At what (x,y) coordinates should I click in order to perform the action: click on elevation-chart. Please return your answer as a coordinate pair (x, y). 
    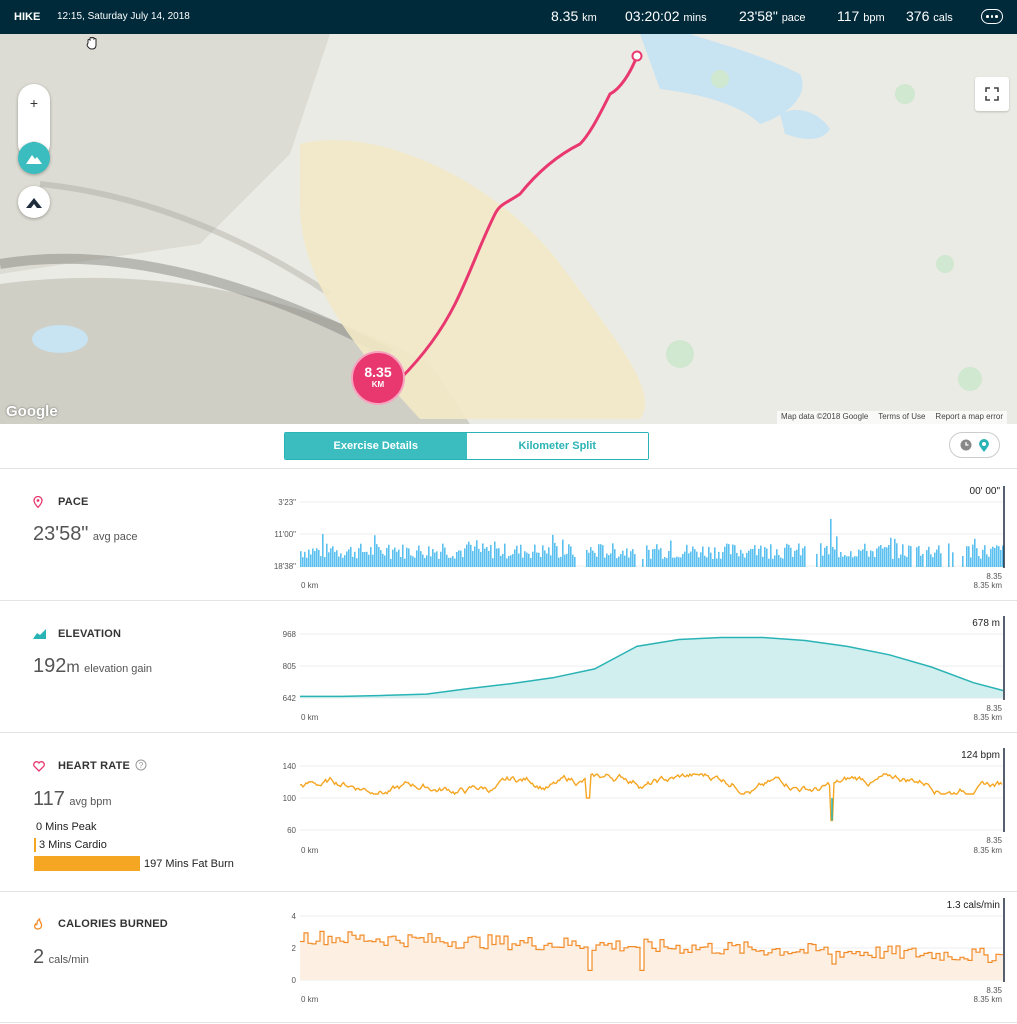
    Looking at the image, I should click on (652, 659).